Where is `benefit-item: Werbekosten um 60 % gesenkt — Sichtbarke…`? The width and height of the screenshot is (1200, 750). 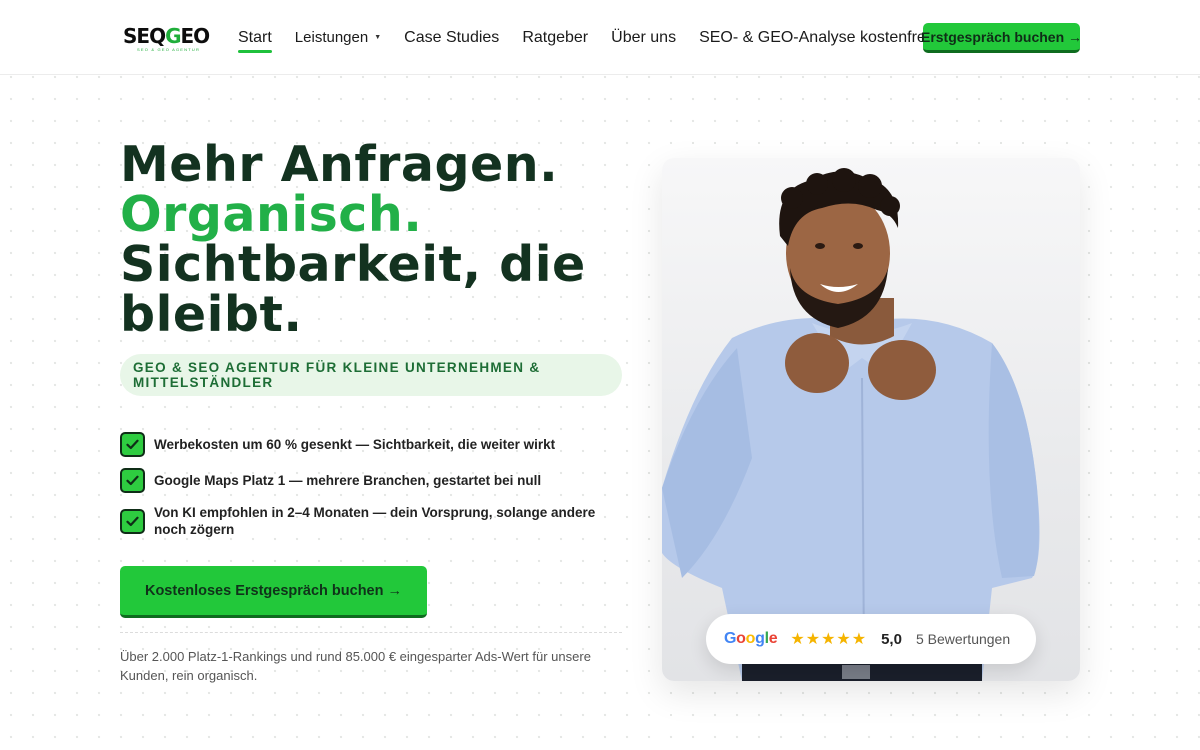
benefit-item: Werbekosten um 60 % gesenkt — Sichtbarke… is located at coordinates (370, 444).